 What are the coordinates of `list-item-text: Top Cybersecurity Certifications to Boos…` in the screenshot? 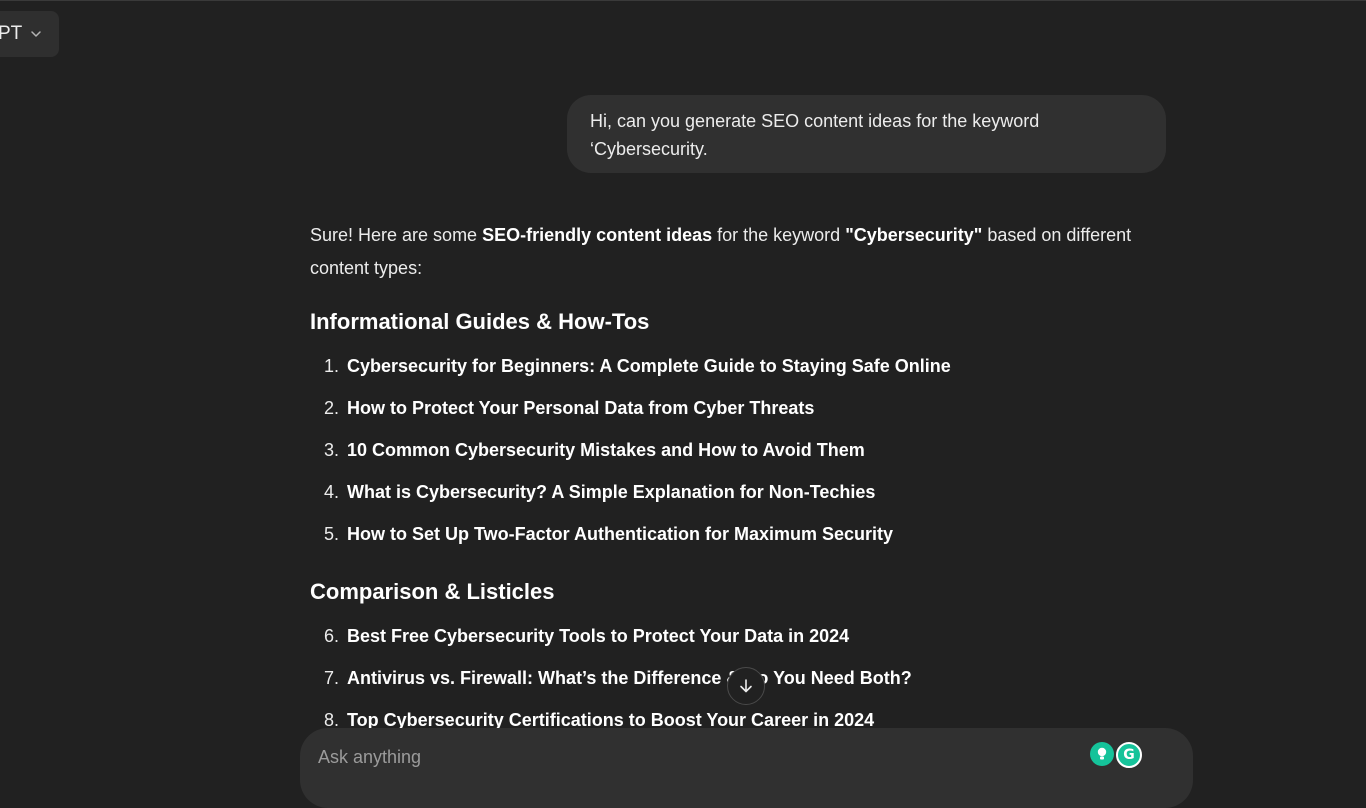 It's located at (611, 720).